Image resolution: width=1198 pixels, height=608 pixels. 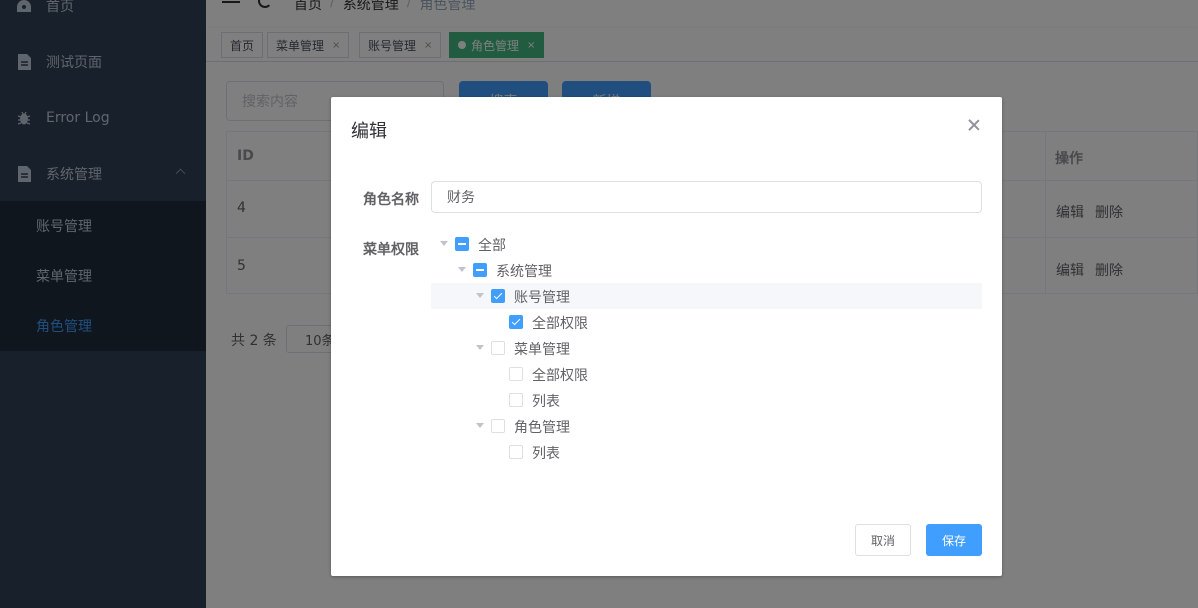 What do you see at coordinates (706, 296) in the screenshot?
I see `tree-node: 账号管理` at bounding box center [706, 296].